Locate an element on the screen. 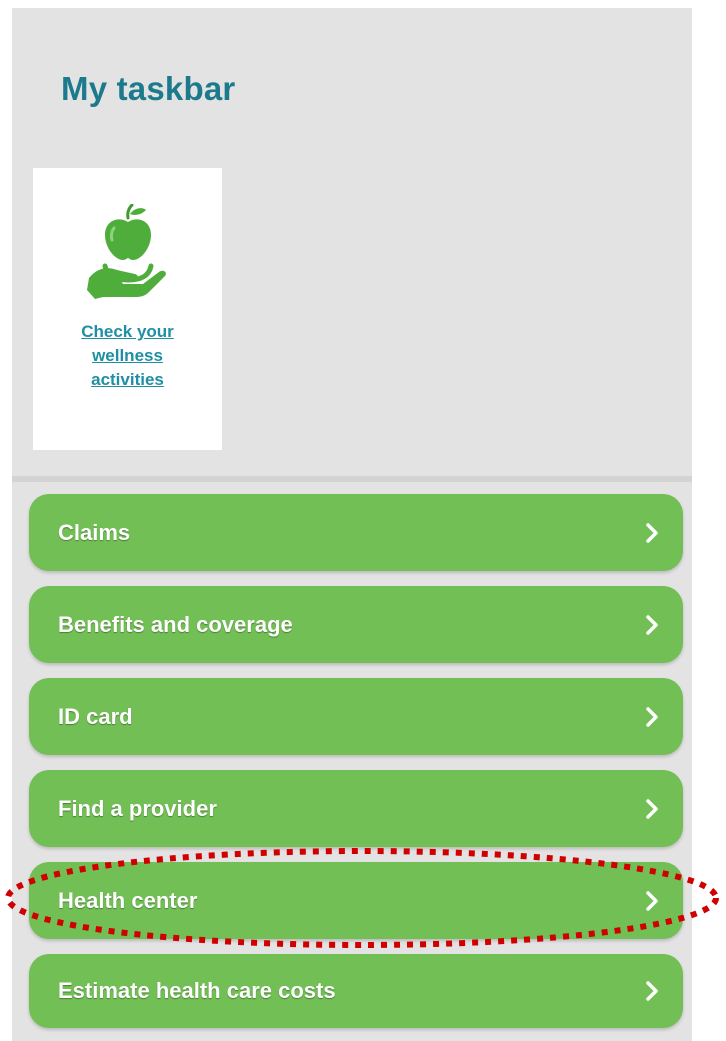 This screenshot has height=1041, width=726. nav-item-label: Benefits and coverage is located at coordinates (175, 624).